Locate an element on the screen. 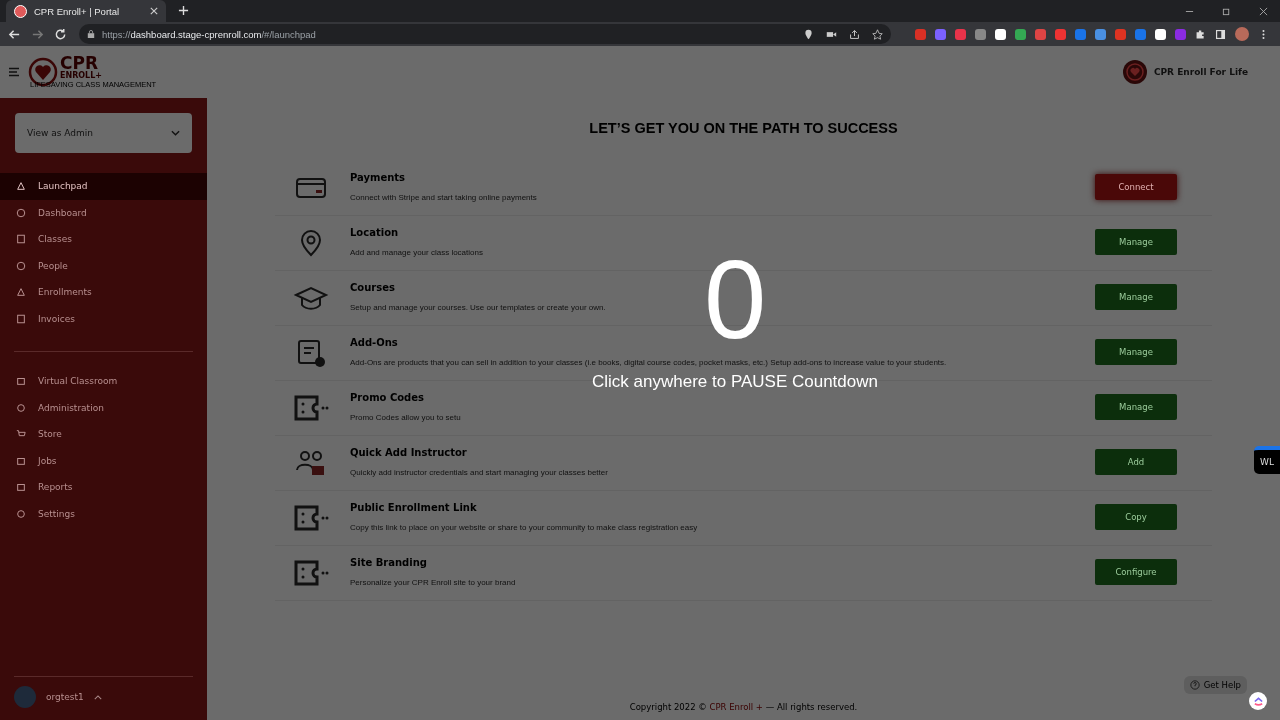  side-widget: WL is located at coordinates (1267, 460).